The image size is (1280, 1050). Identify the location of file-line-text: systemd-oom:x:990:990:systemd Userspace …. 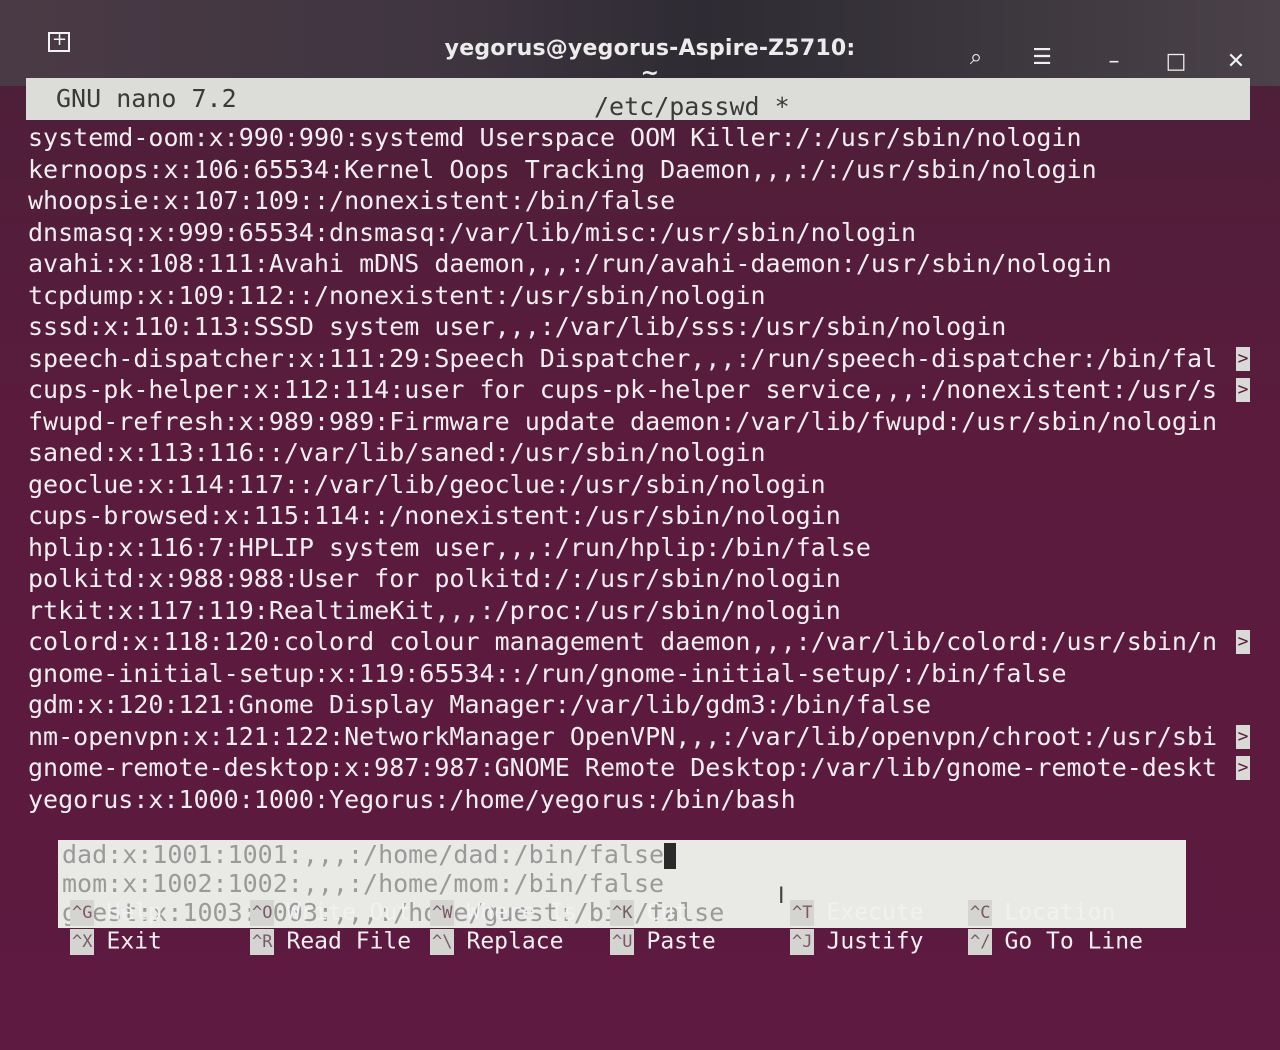
(555, 137).